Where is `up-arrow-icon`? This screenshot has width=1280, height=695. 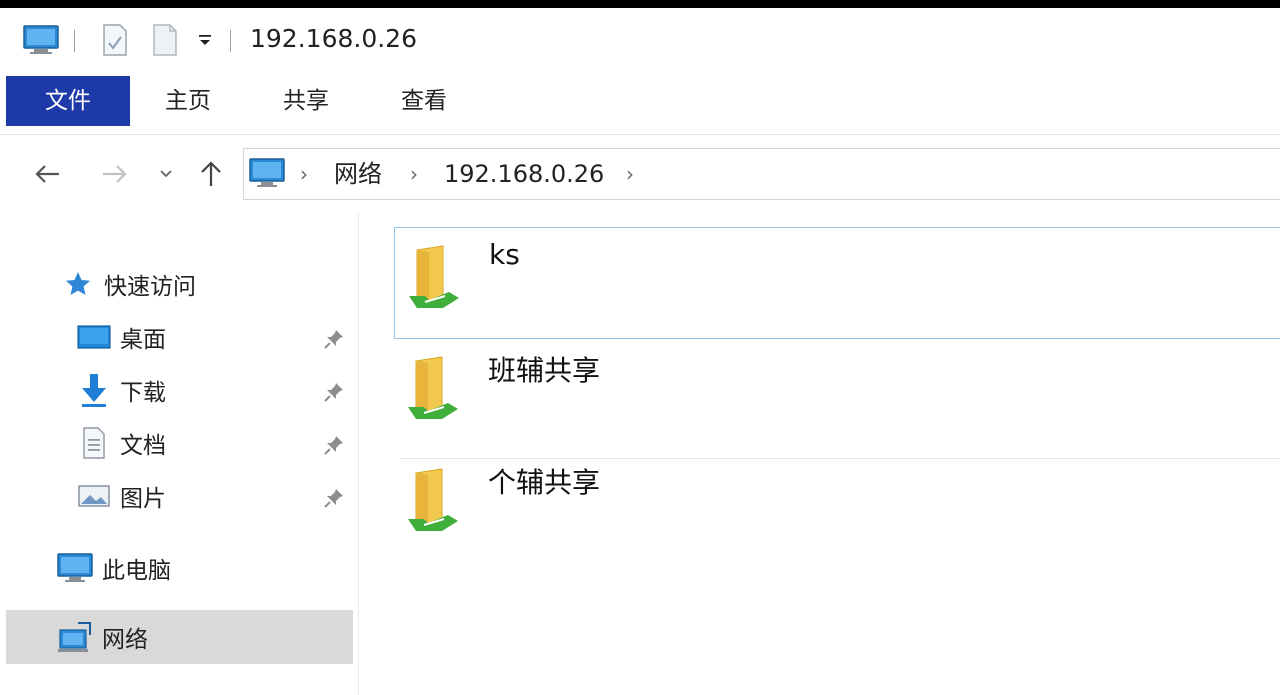 up-arrow-icon is located at coordinates (211, 173).